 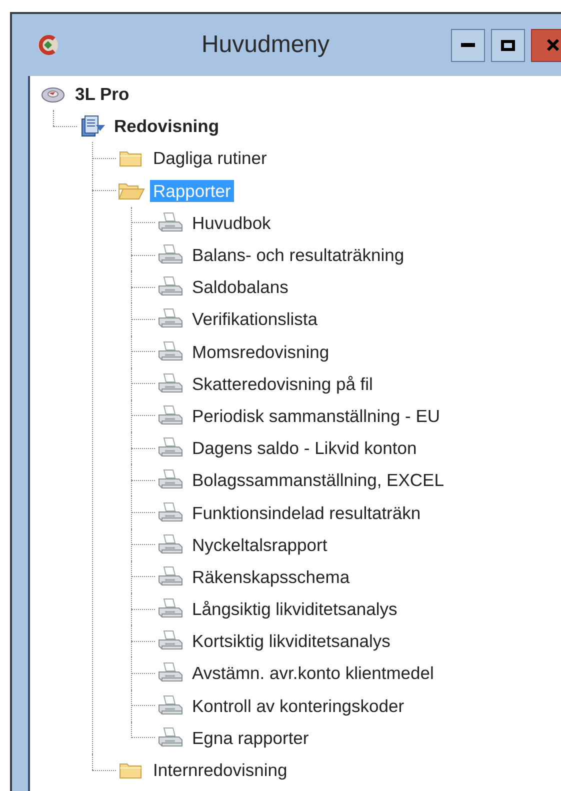 I want to click on tree-item: Kontroll av konteringskoder, so click(x=298, y=705).